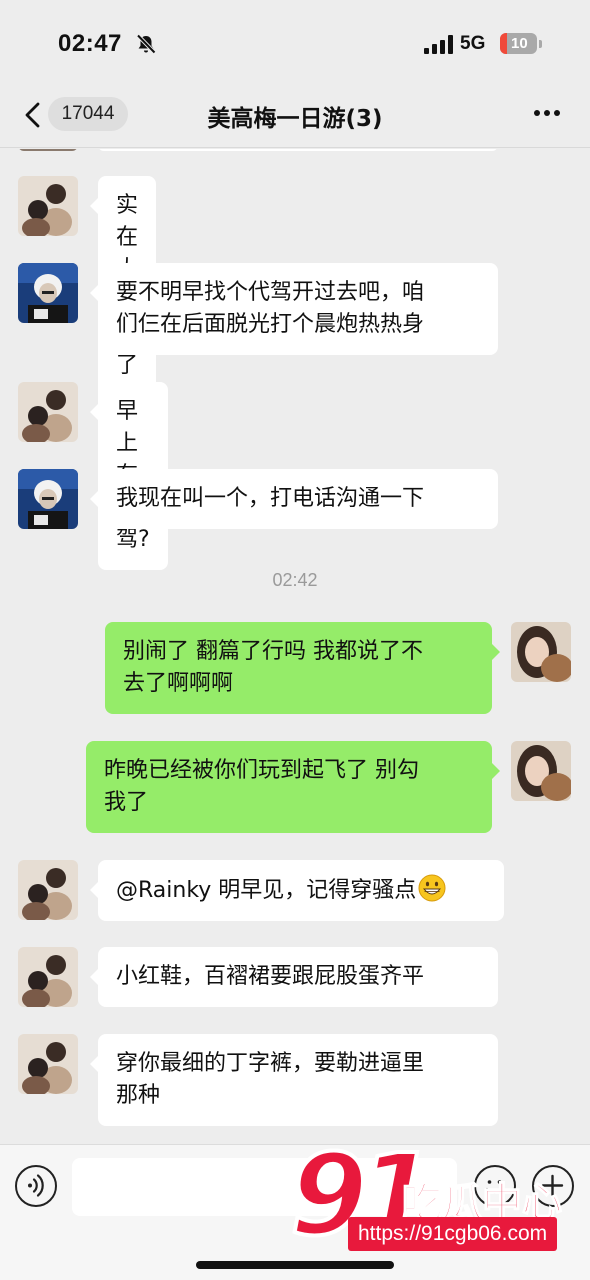 The height and width of the screenshot is (1280, 590). I want to click on previous-message-avatar, so click(48, 150).